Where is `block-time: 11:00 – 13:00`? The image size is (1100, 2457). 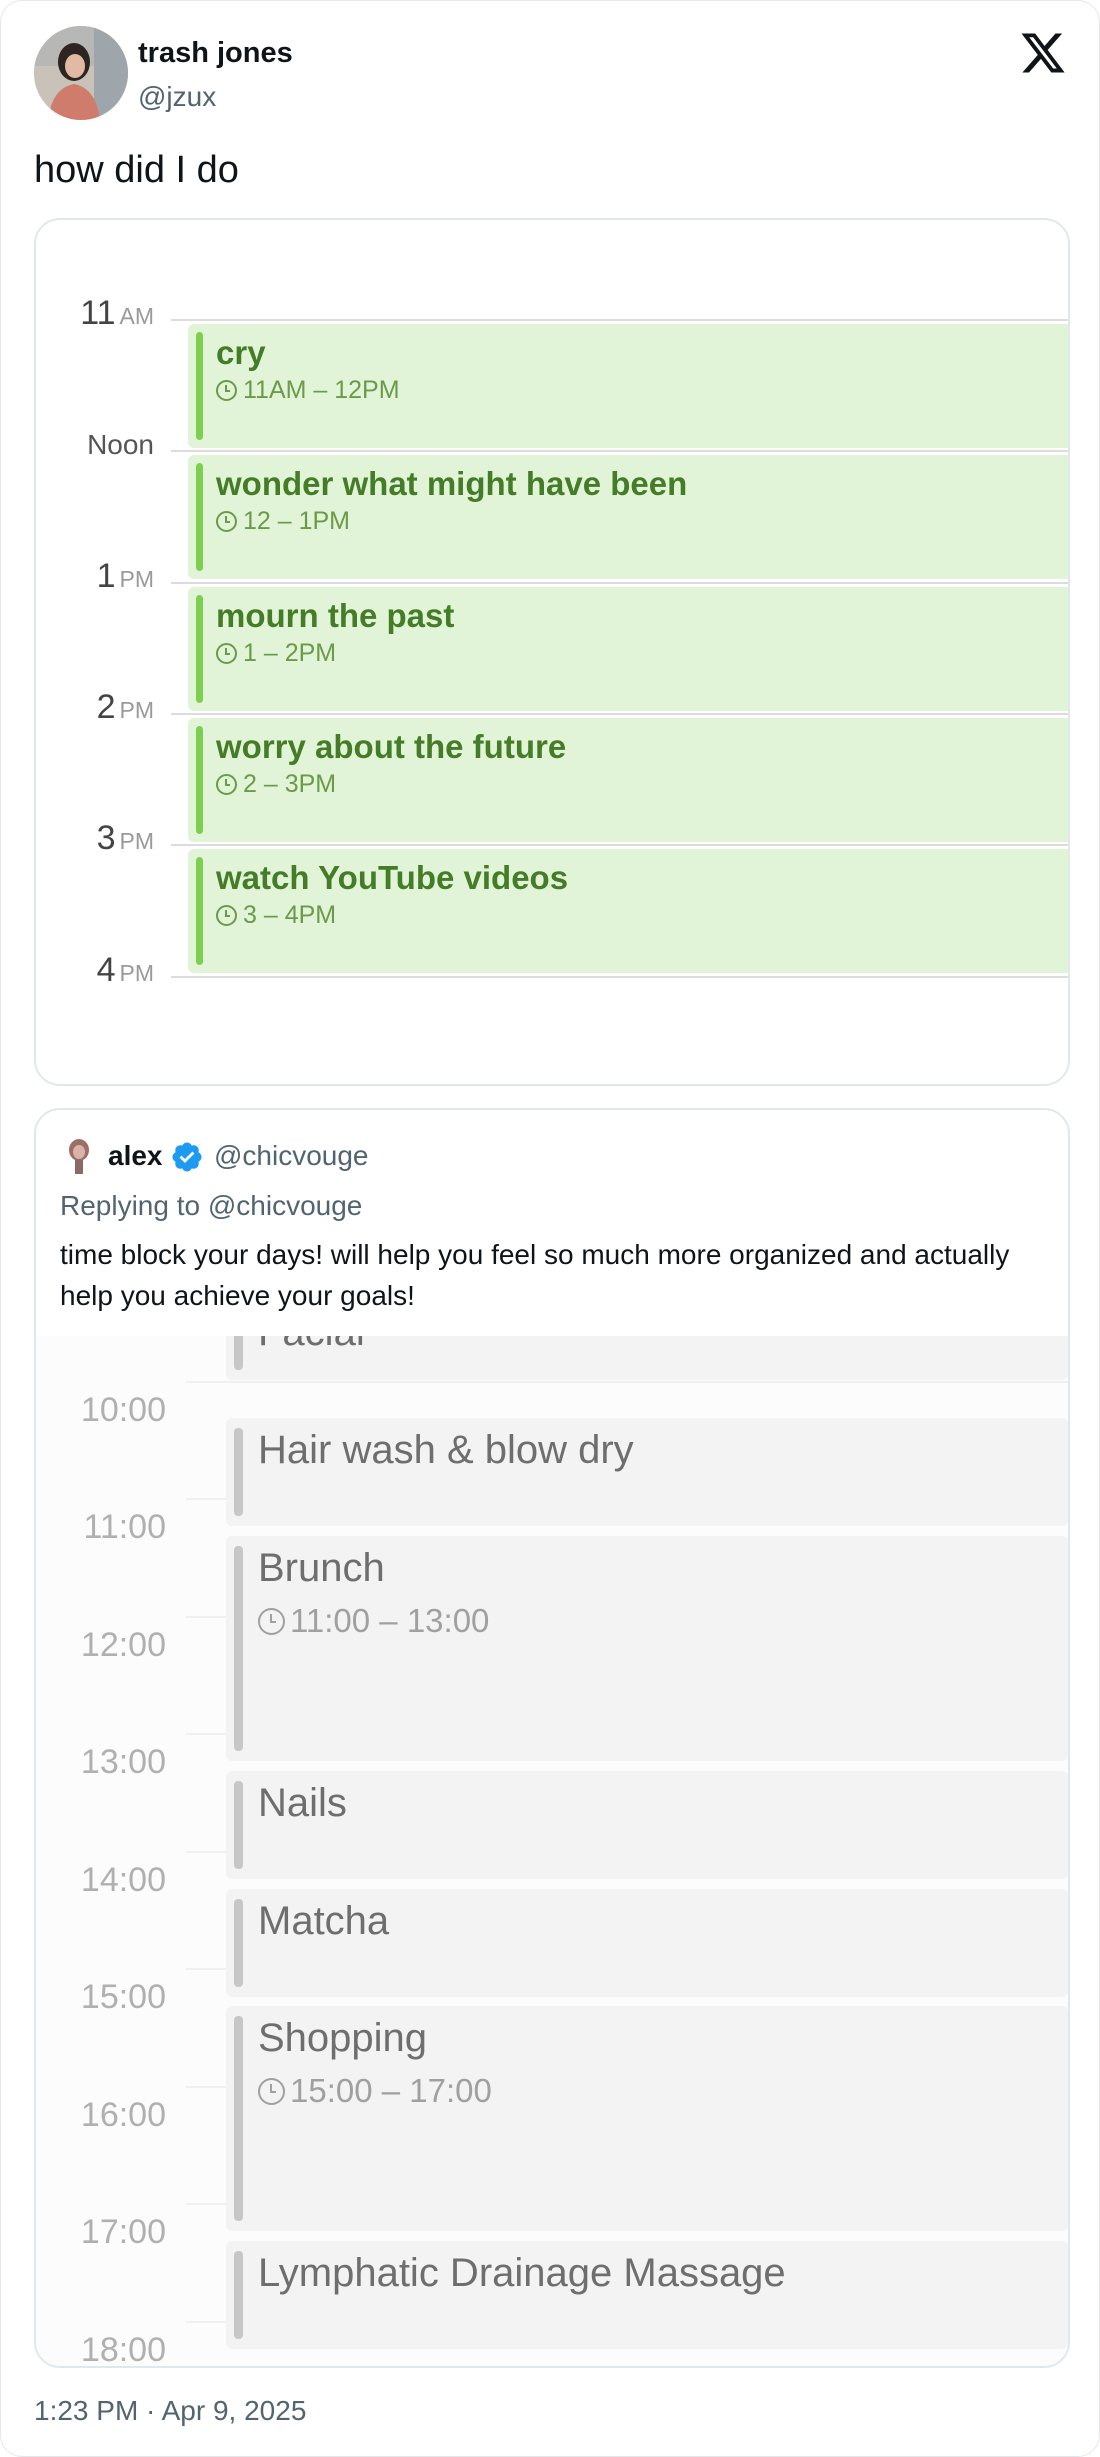 block-time: 11:00 – 13:00 is located at coordinates (373, 1621).